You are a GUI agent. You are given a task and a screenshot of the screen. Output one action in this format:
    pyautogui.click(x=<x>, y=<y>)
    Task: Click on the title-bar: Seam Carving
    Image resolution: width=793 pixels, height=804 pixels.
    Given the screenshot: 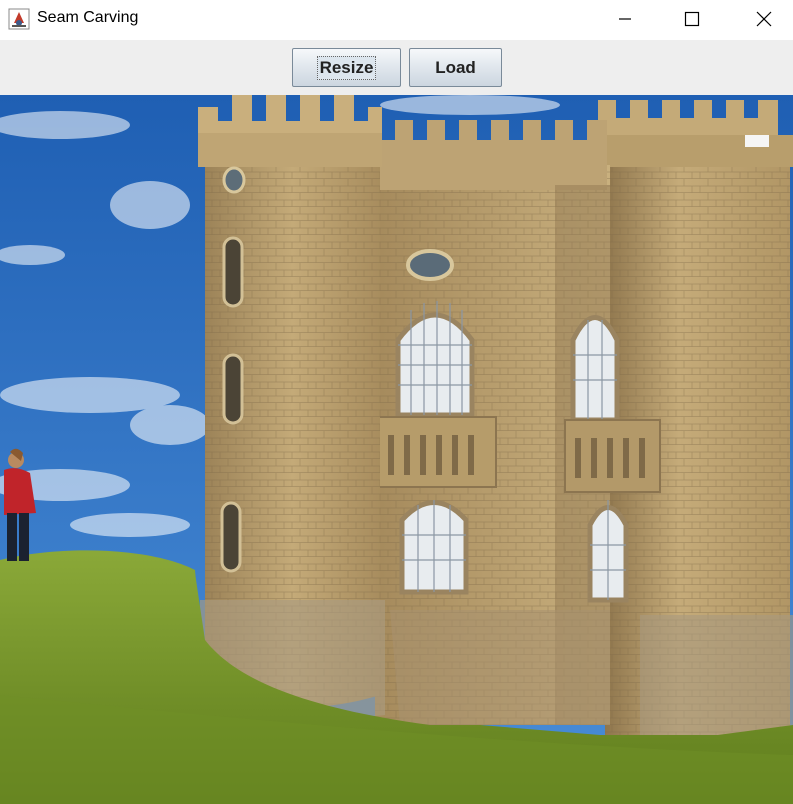 What is the action you would take?
    pyautogui.click(x=396, y=20)
    